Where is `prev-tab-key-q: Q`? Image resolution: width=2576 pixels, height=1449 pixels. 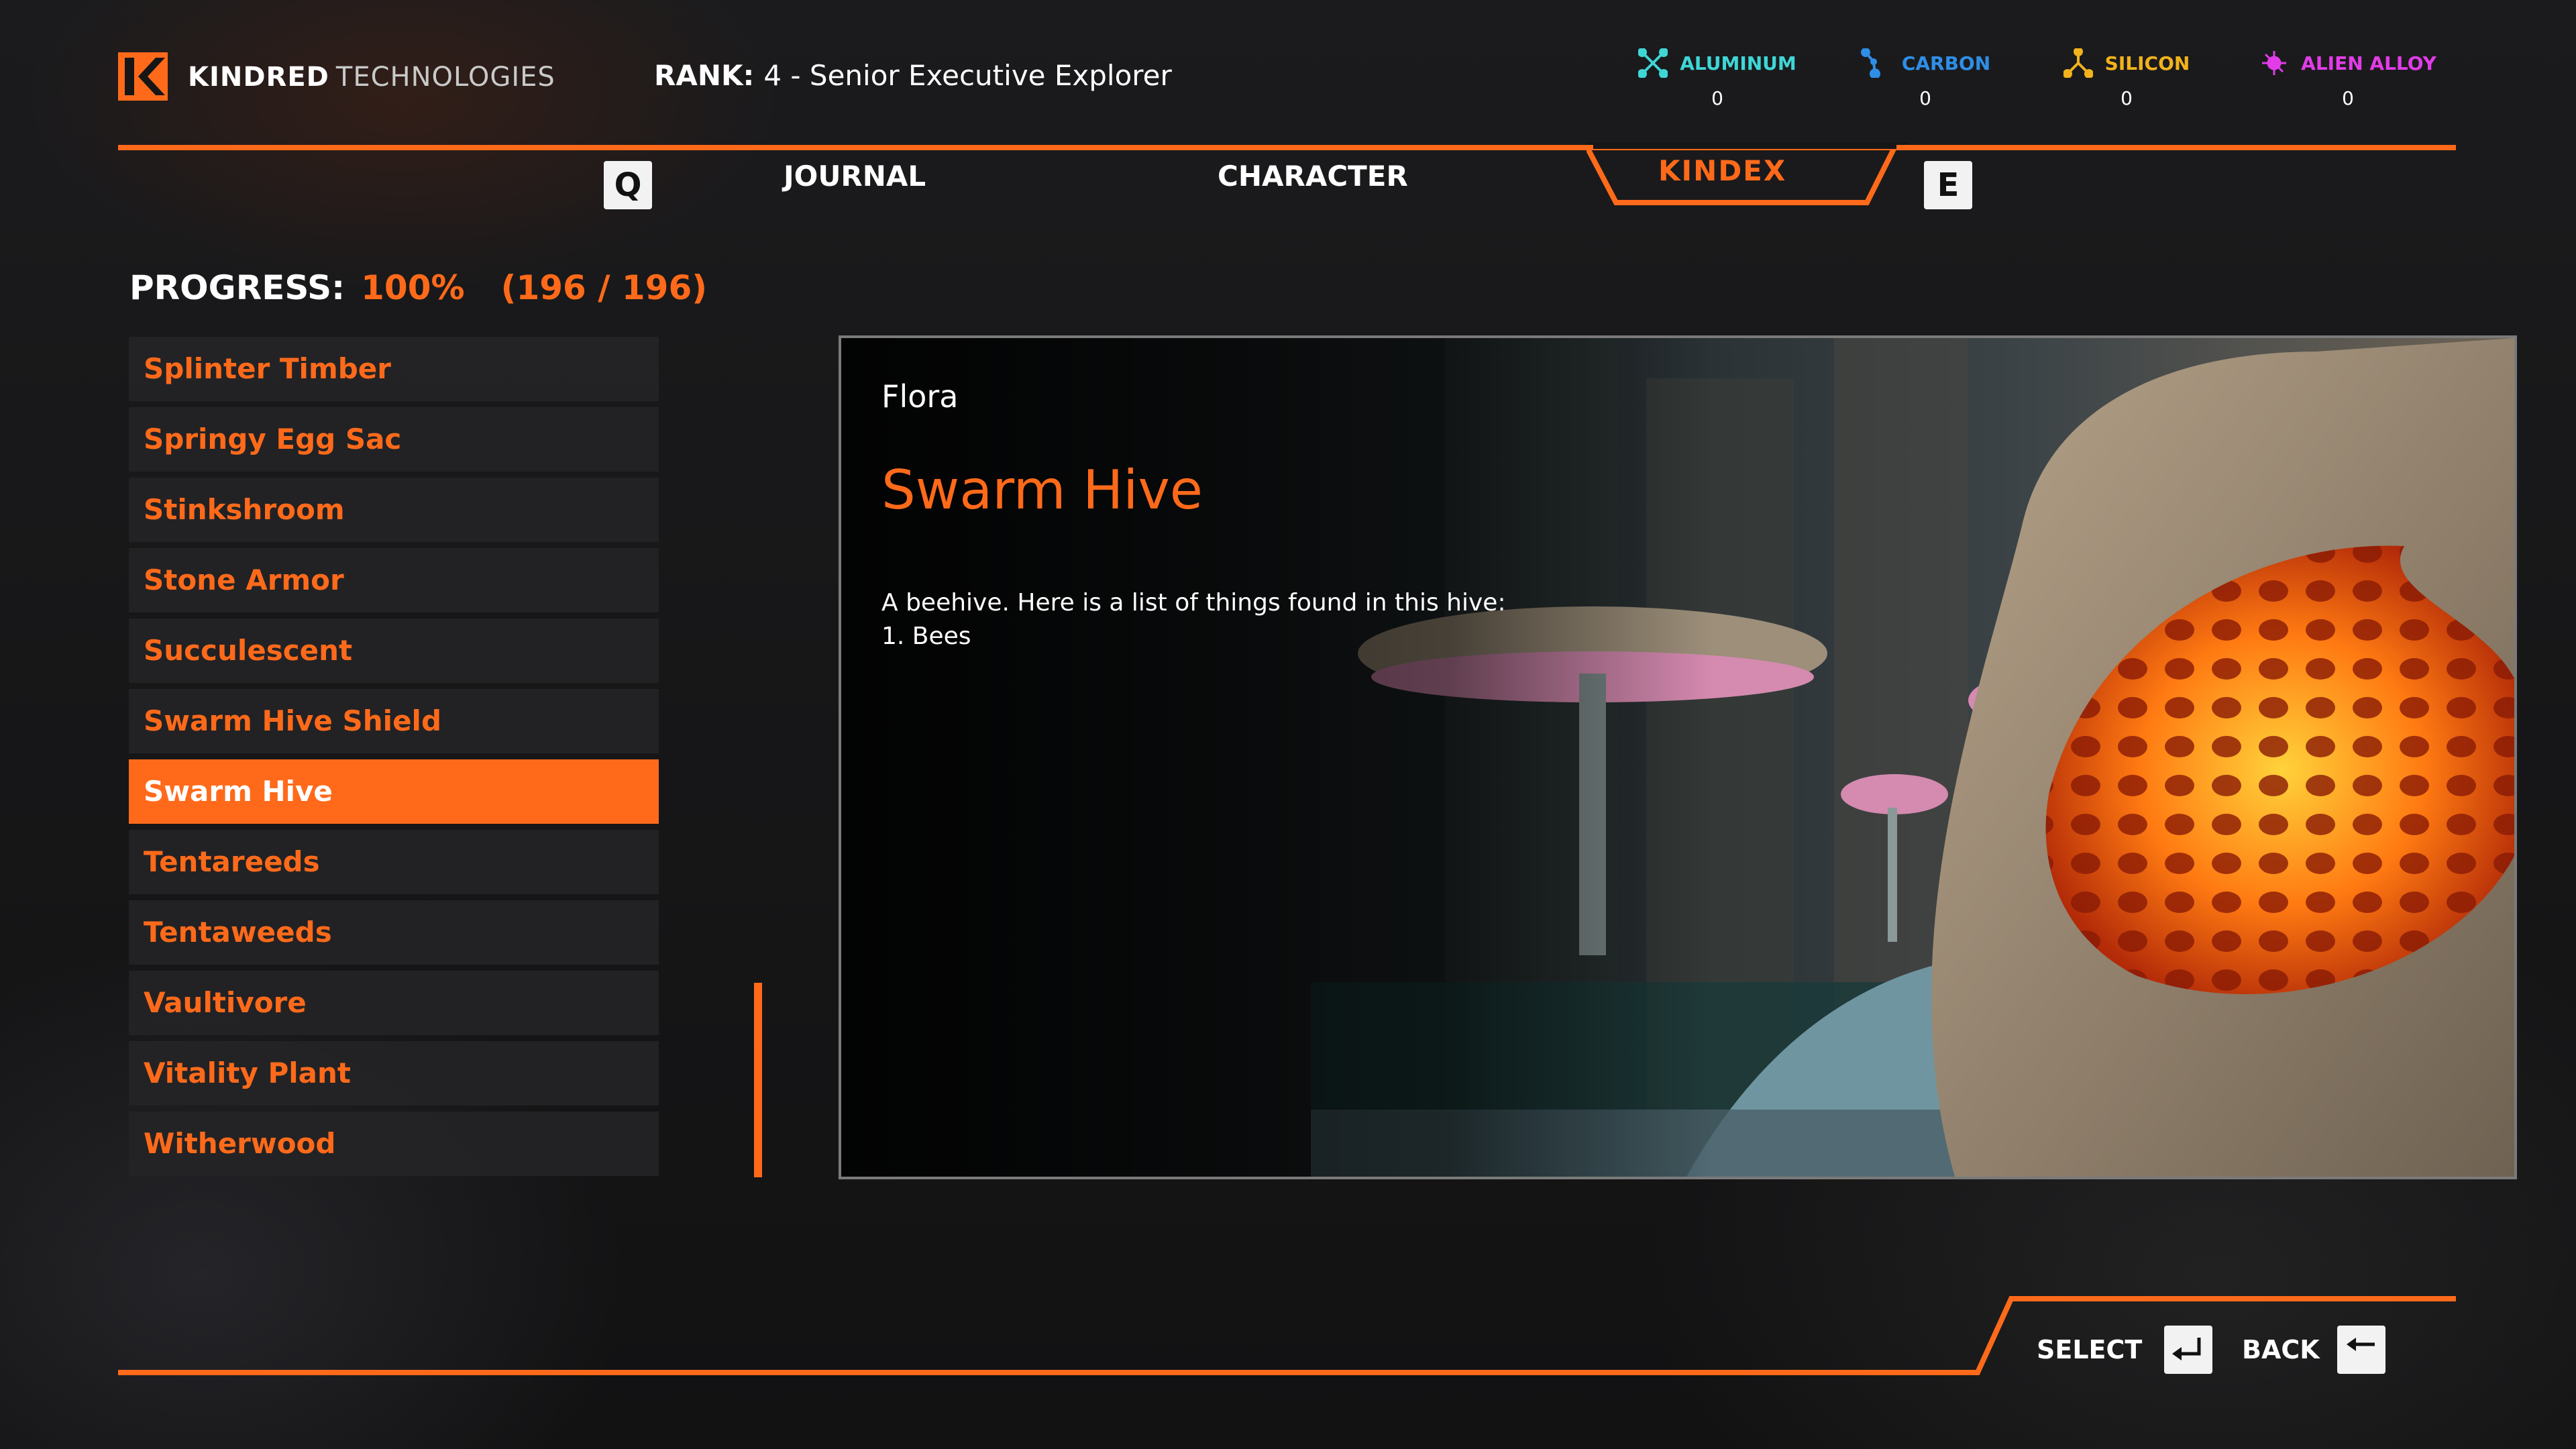
prev-tab-key-q: Q is located at coordinates (628, 185).